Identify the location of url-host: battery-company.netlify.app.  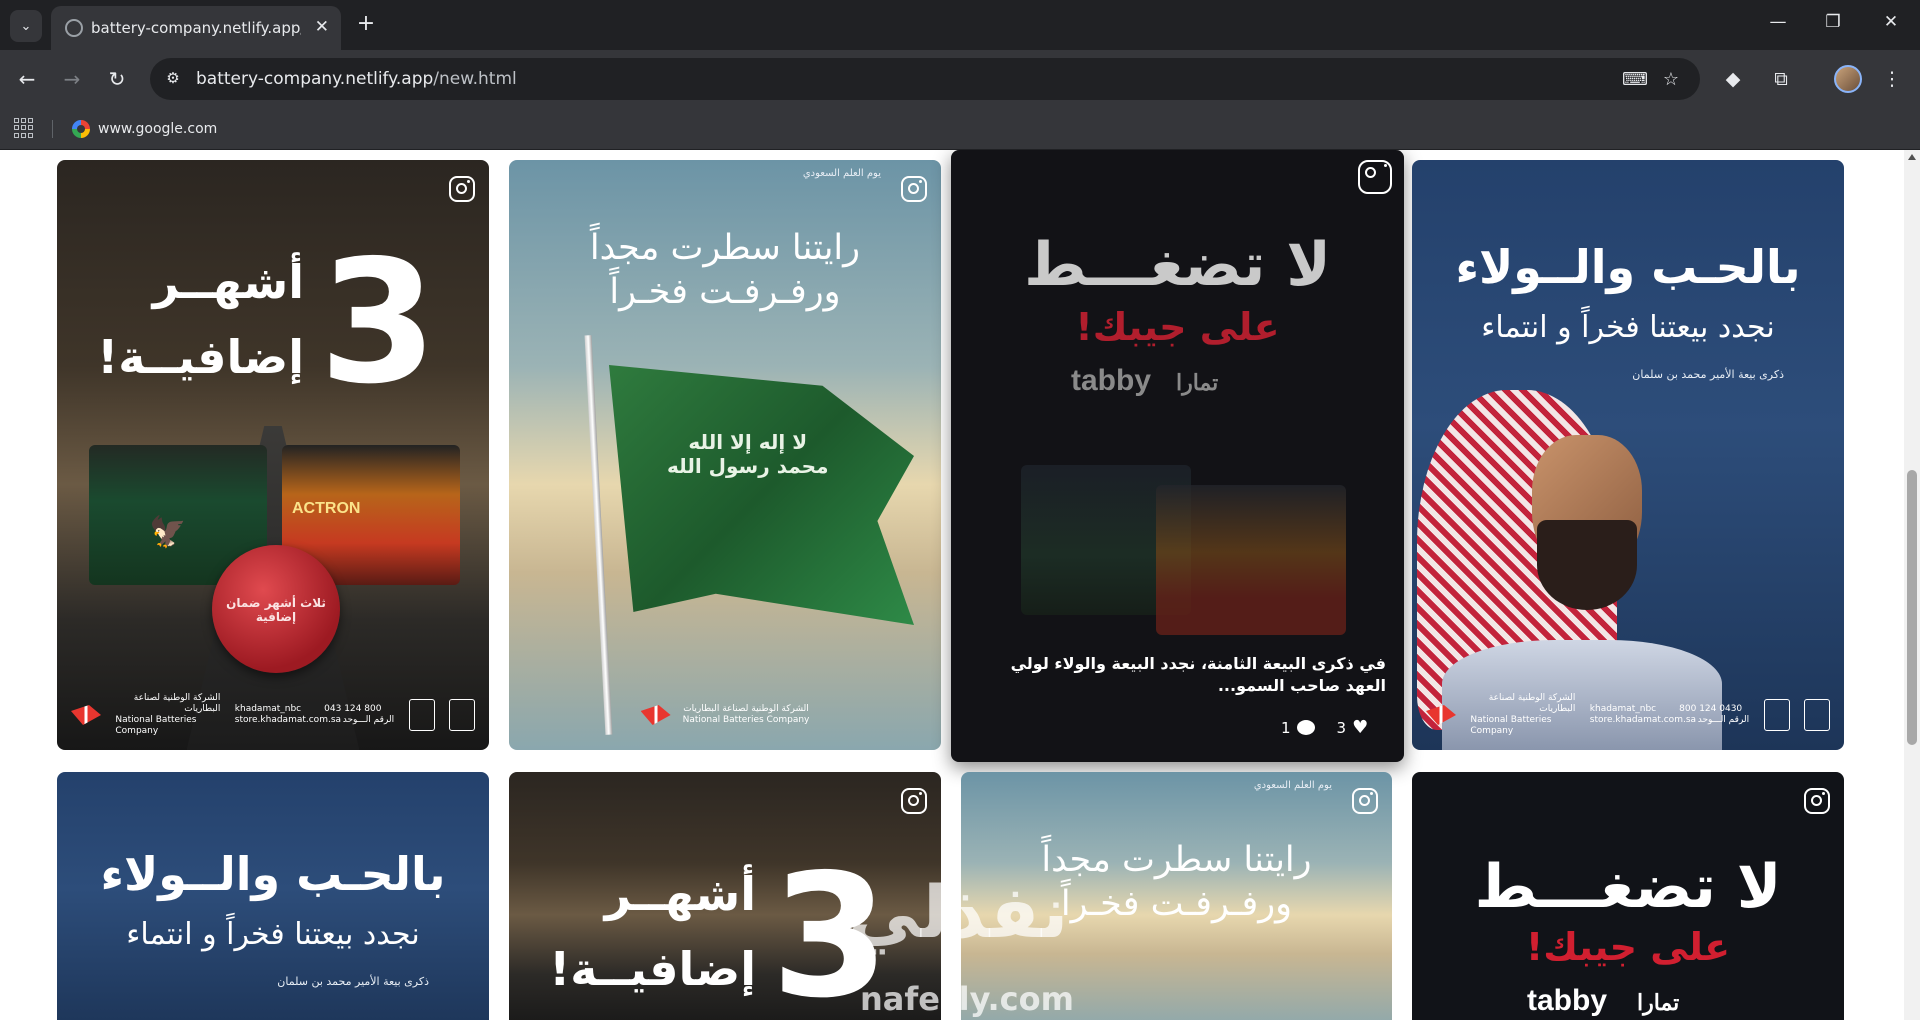
(315, 79).